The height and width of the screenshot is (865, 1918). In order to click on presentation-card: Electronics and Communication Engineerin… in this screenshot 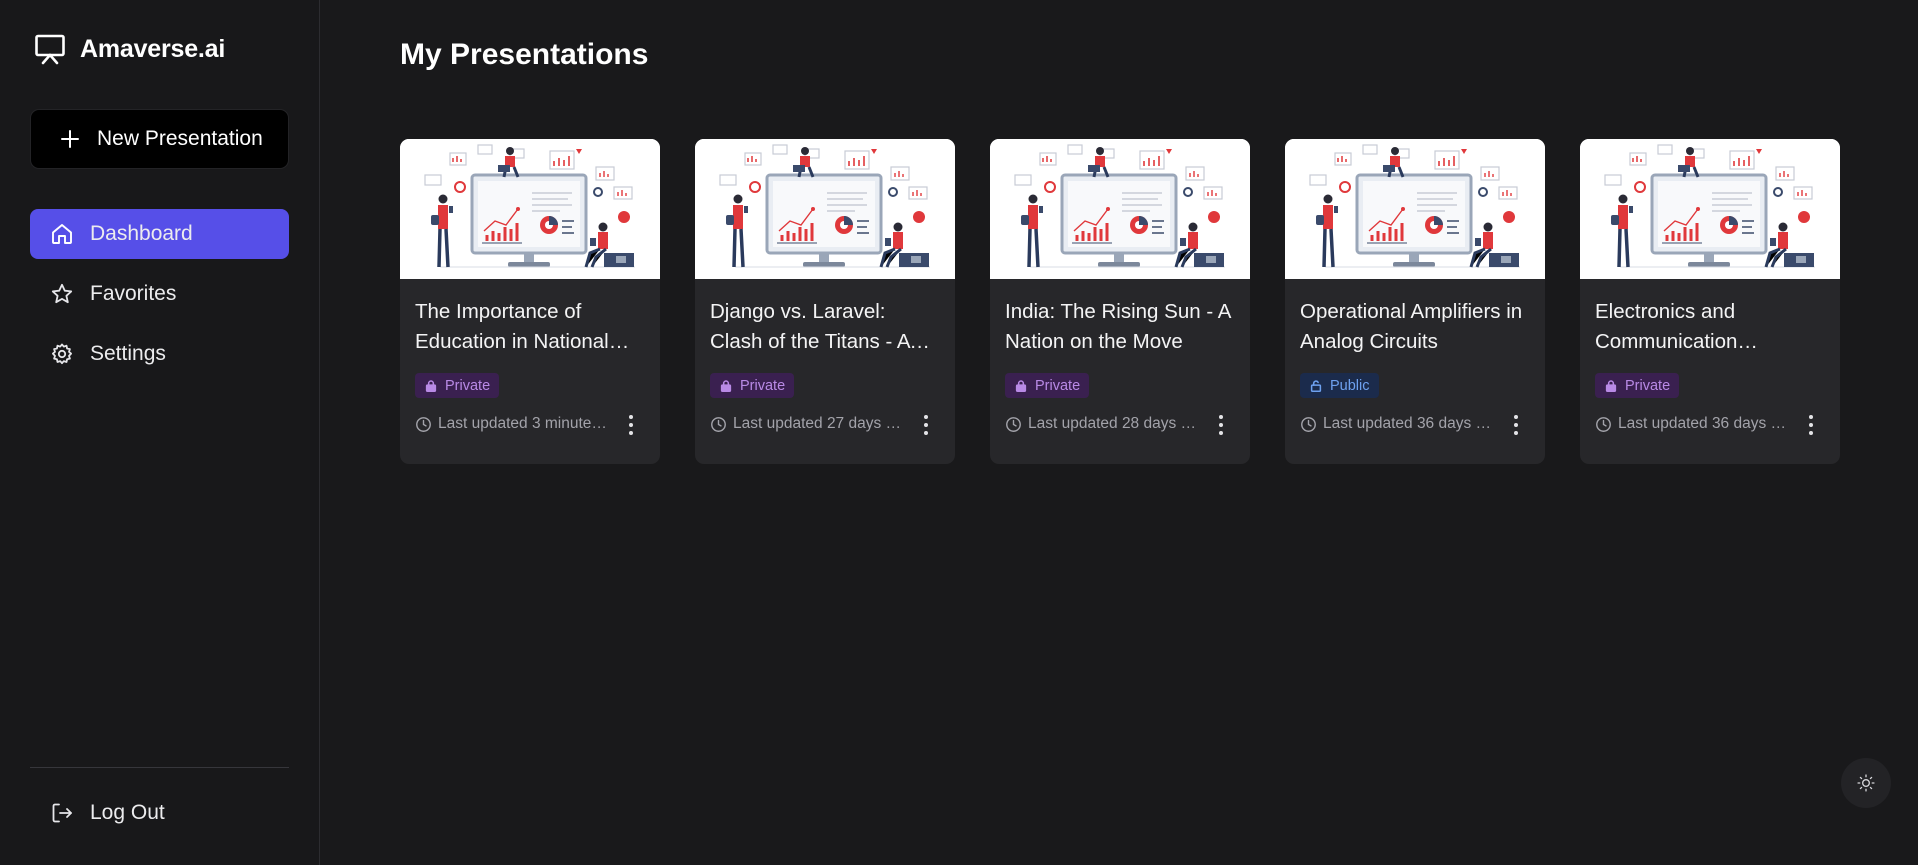, I will do `click(1710, 301)`.